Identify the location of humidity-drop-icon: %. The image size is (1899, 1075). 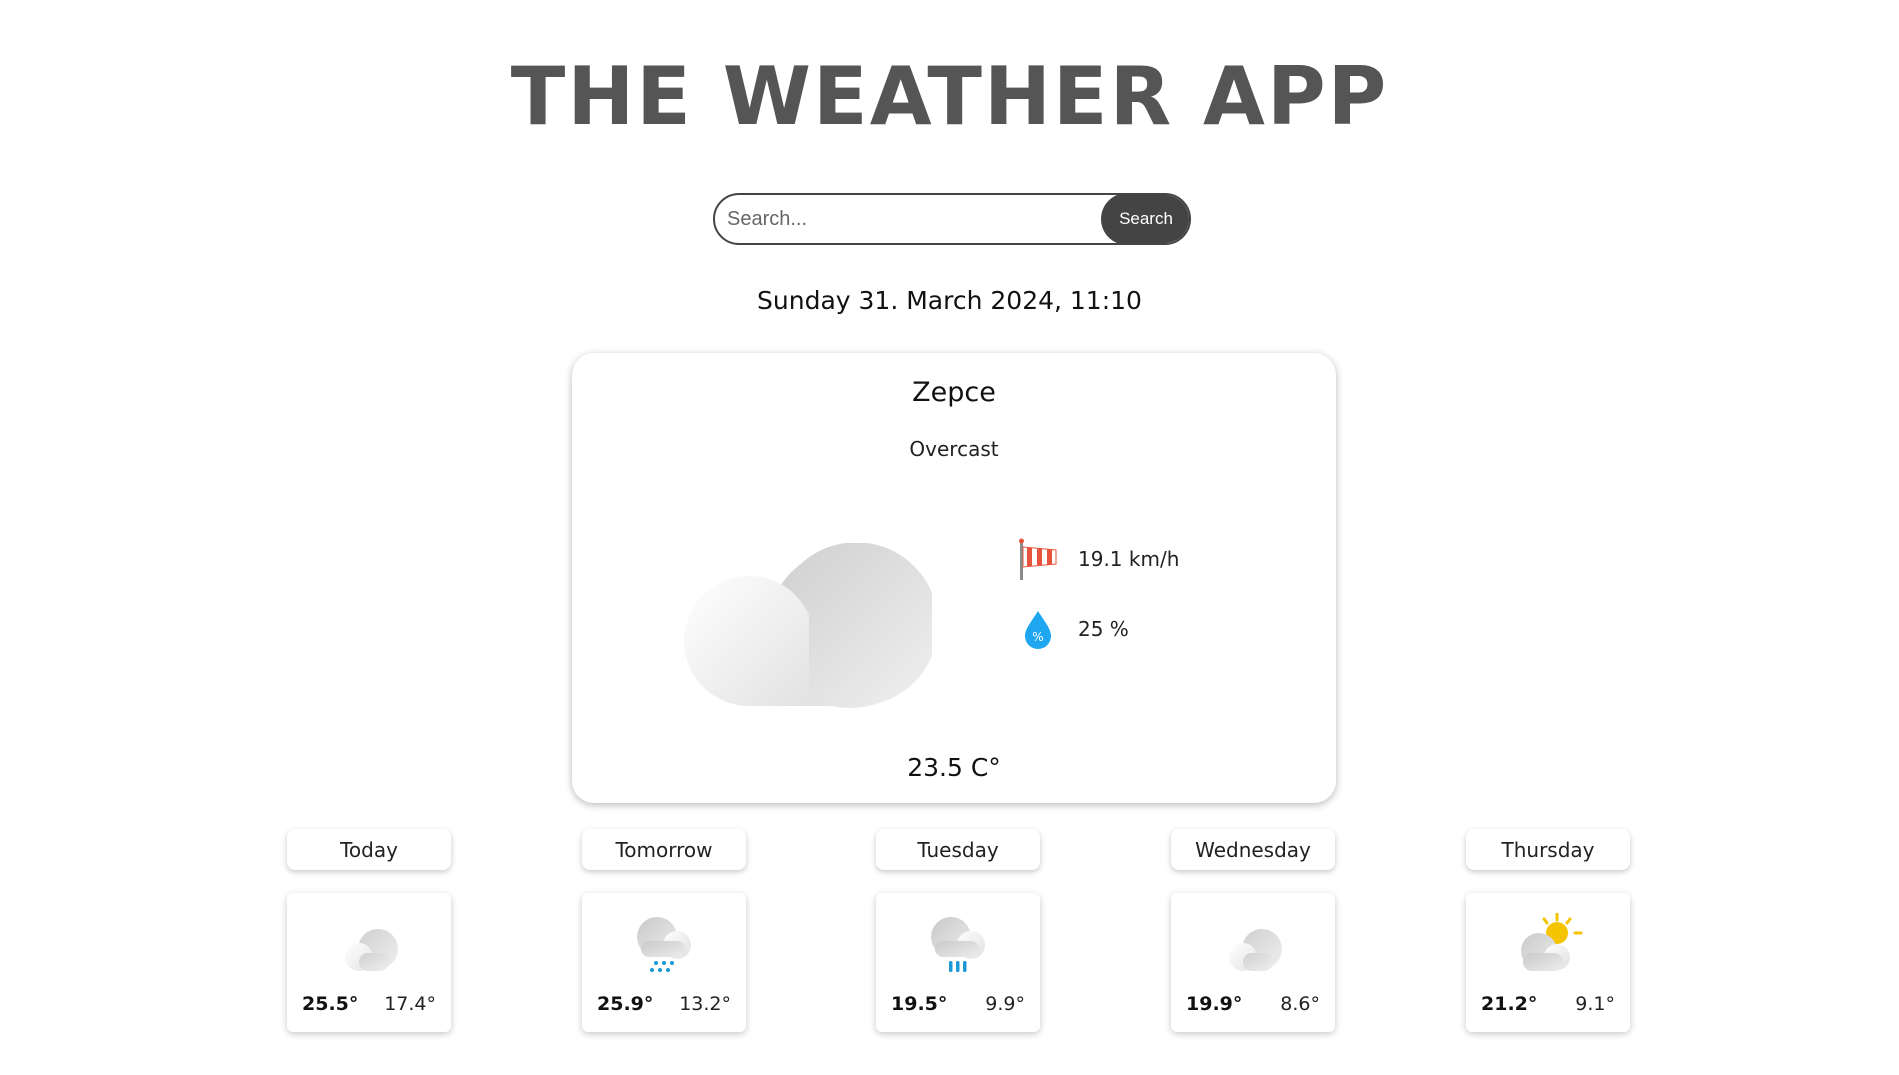
(1038, 630).